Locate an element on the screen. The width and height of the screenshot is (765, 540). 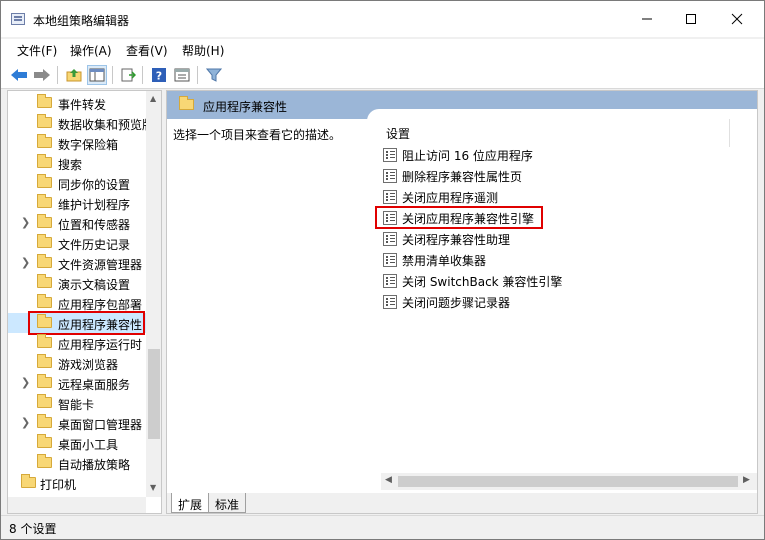
forward-icon is located at coordinates (42, 75).